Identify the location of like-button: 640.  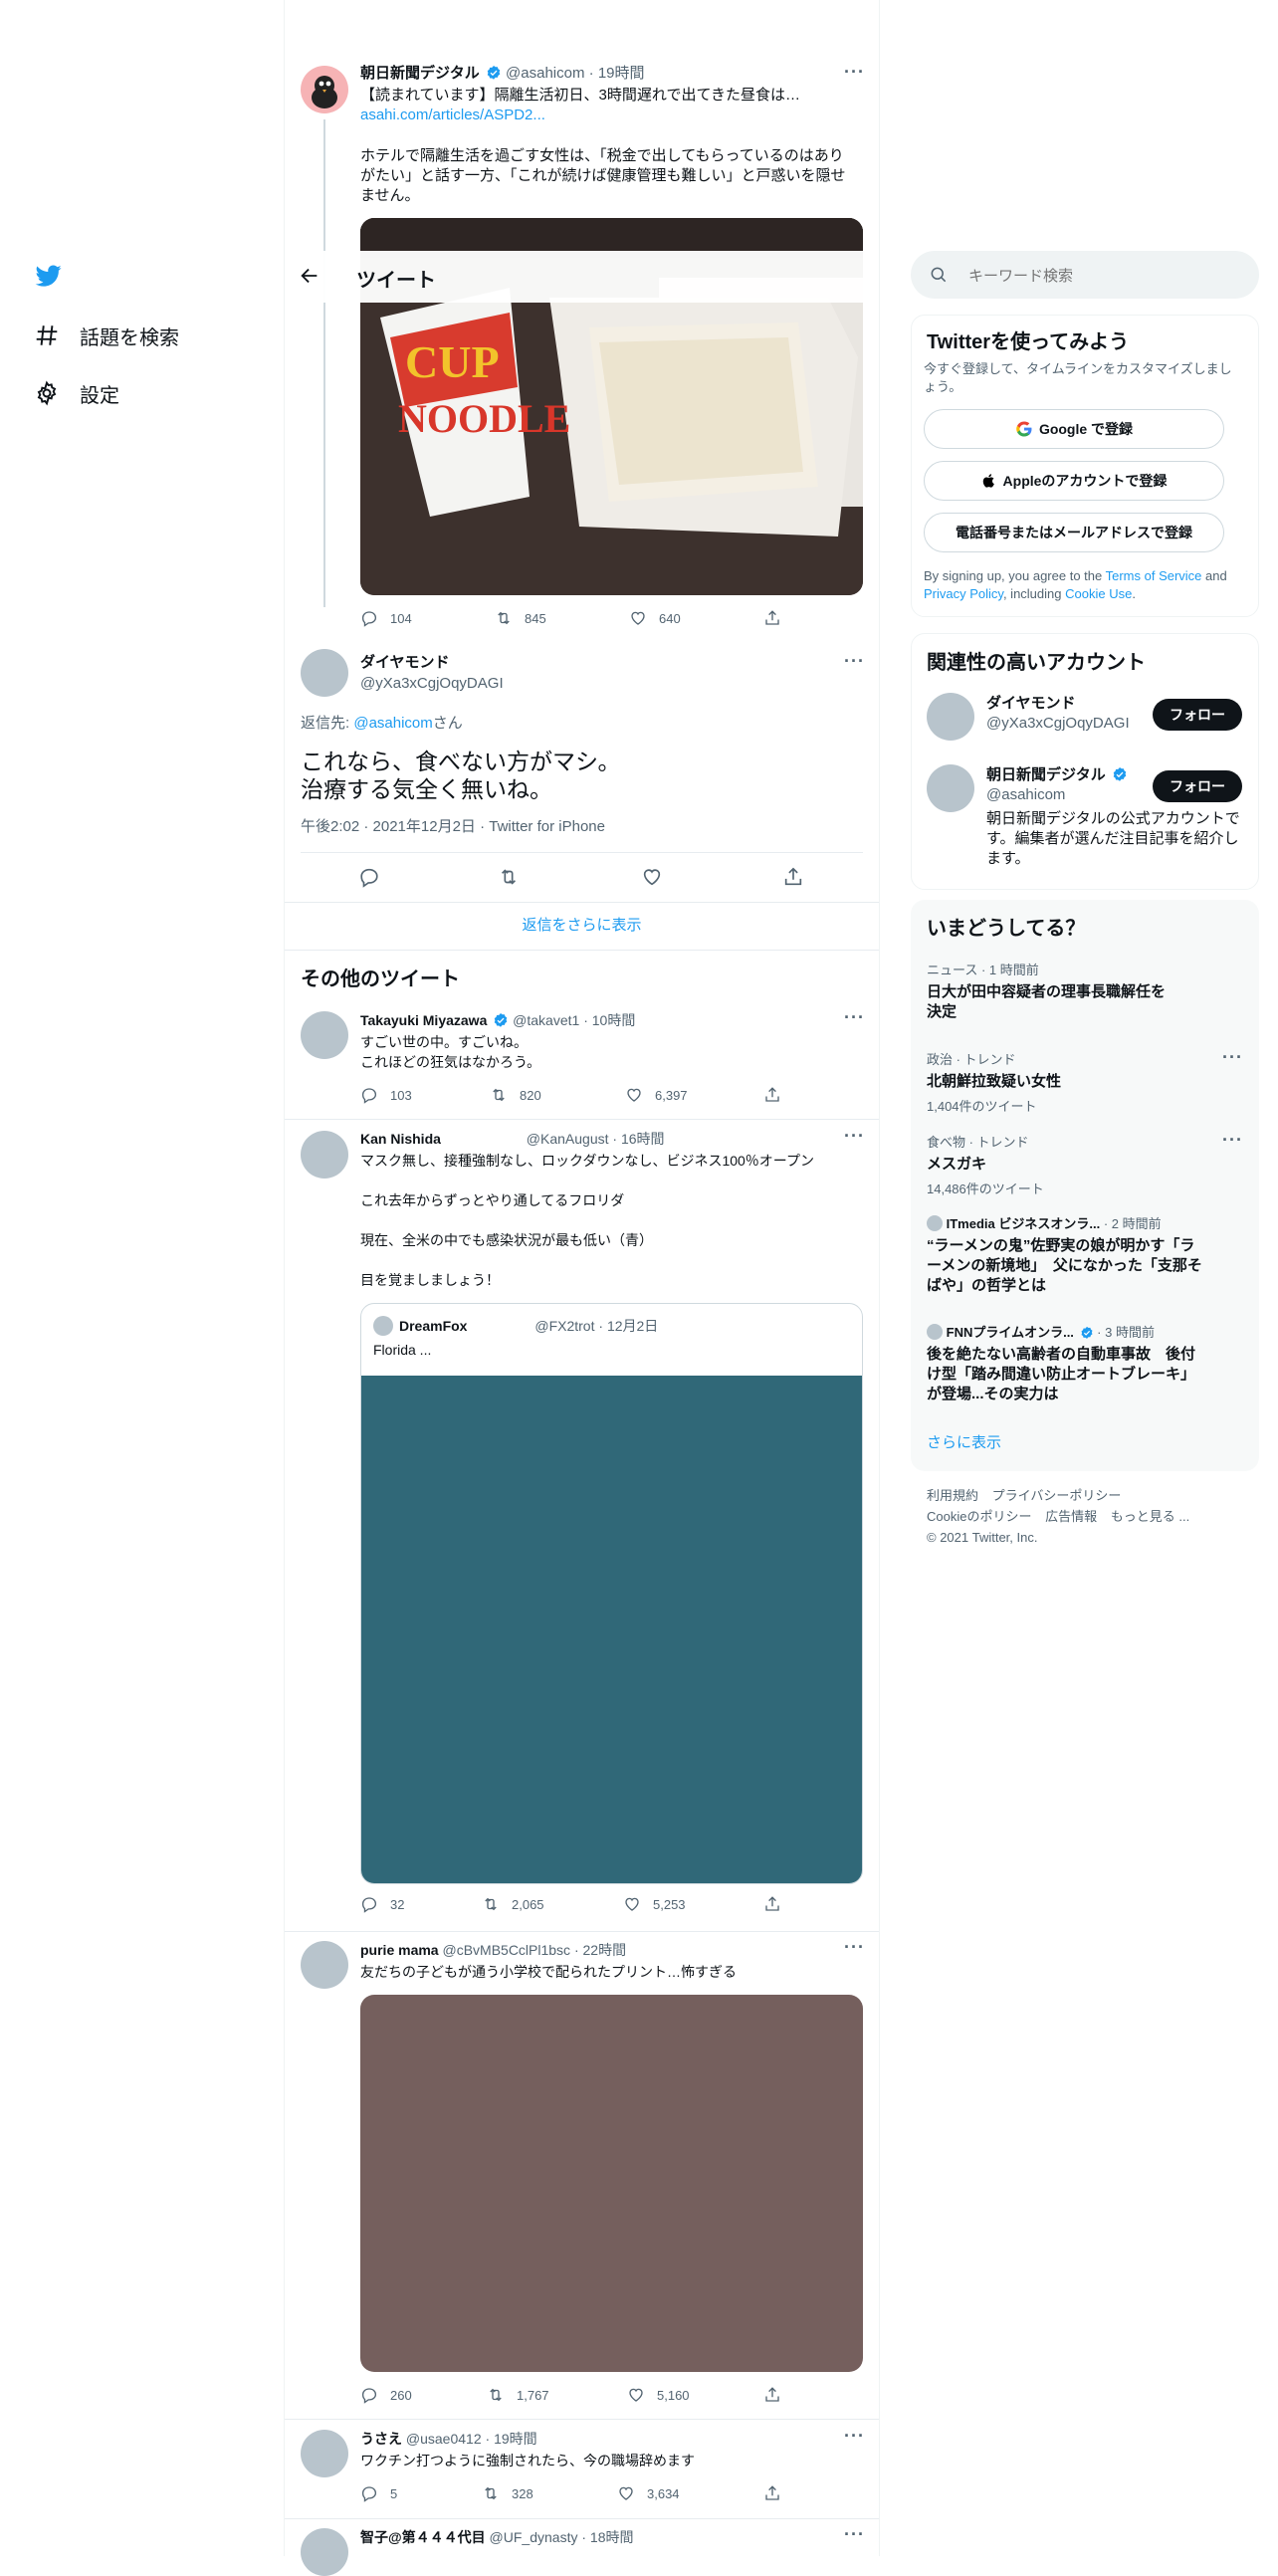
(655, 618).